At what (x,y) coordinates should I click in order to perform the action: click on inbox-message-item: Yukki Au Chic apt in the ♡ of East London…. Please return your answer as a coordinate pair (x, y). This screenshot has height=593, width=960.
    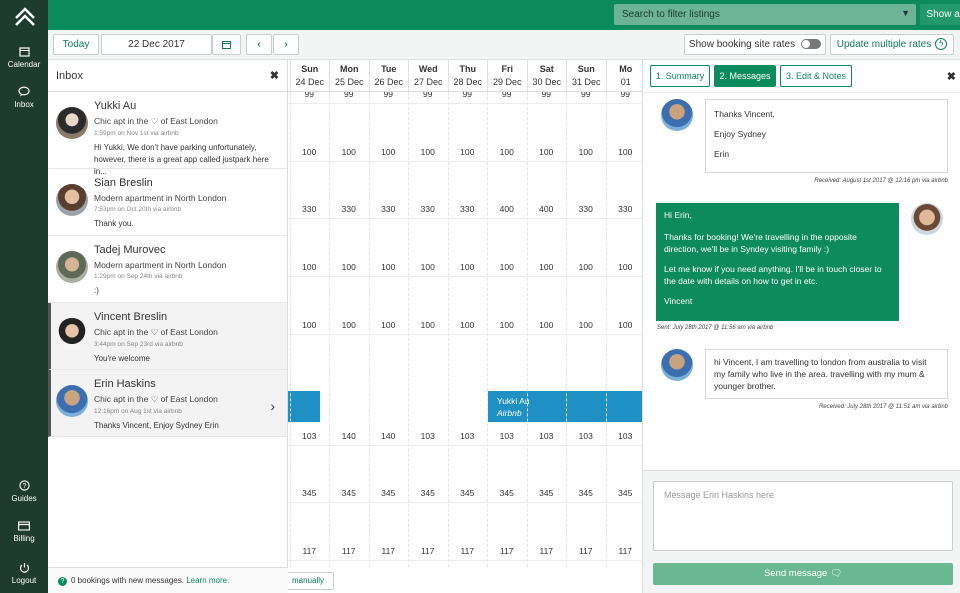
    Looking at the image, I should click on (167, 134).